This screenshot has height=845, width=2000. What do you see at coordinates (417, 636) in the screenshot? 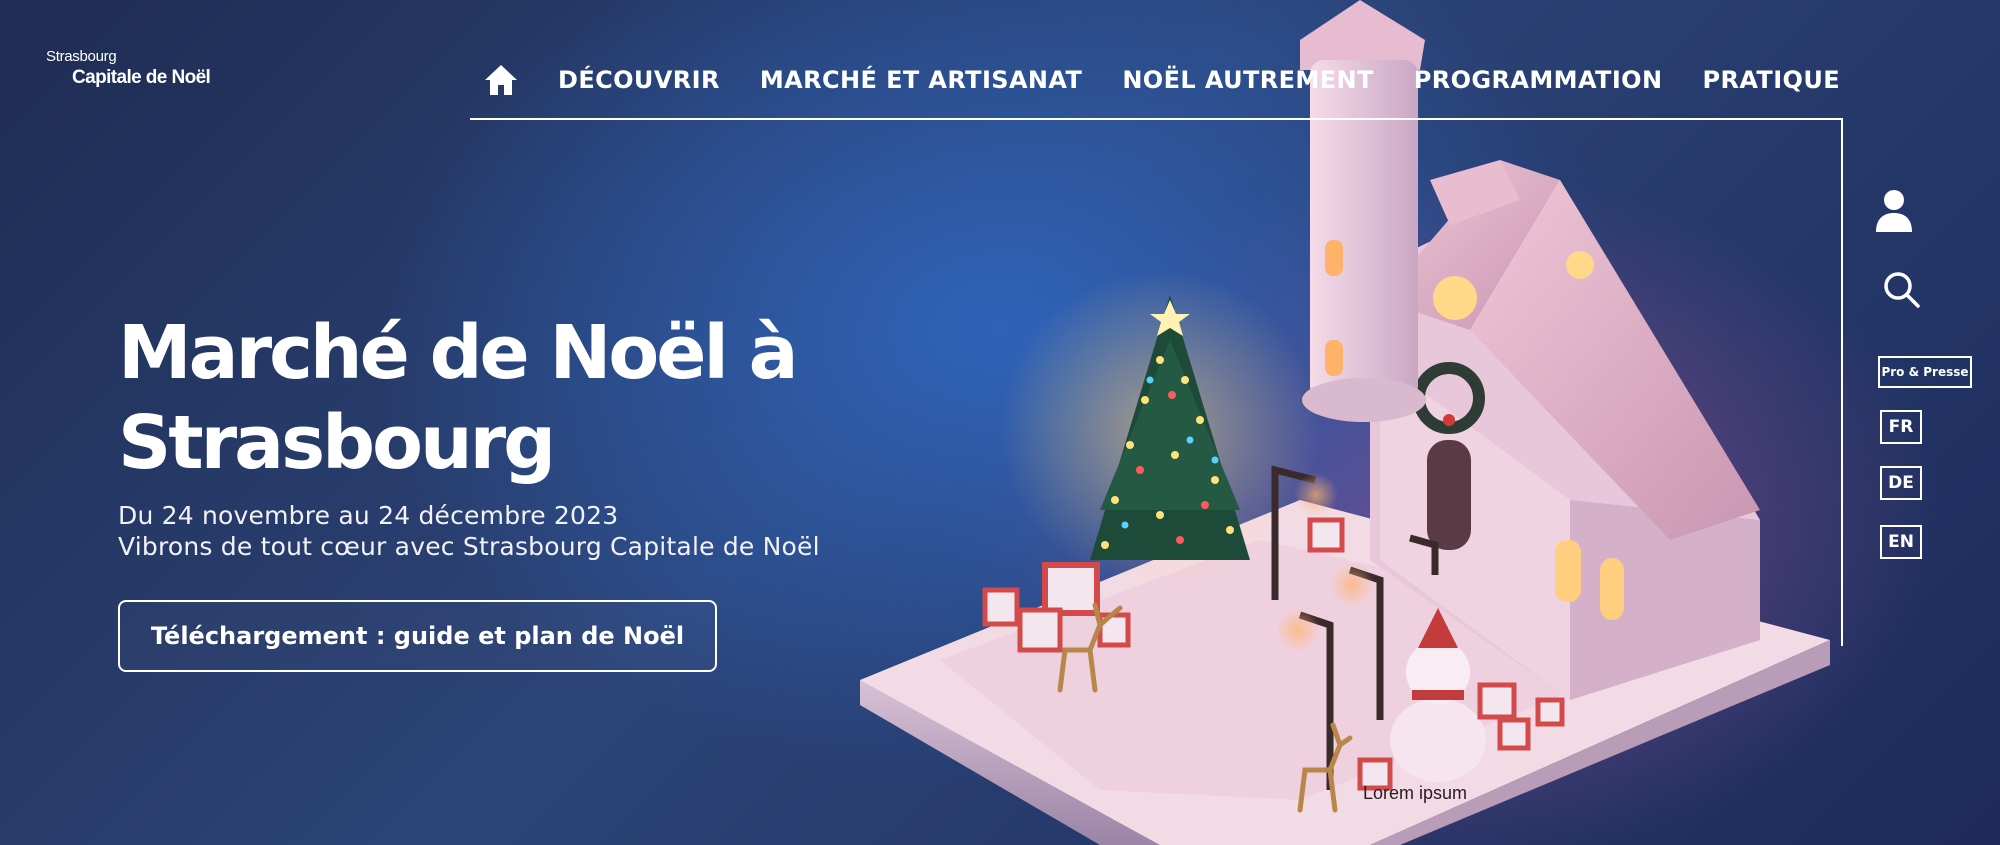
I see `download-guide-button: Téléchargement : guide et plan de Noël` at bounding box center [417, 636].